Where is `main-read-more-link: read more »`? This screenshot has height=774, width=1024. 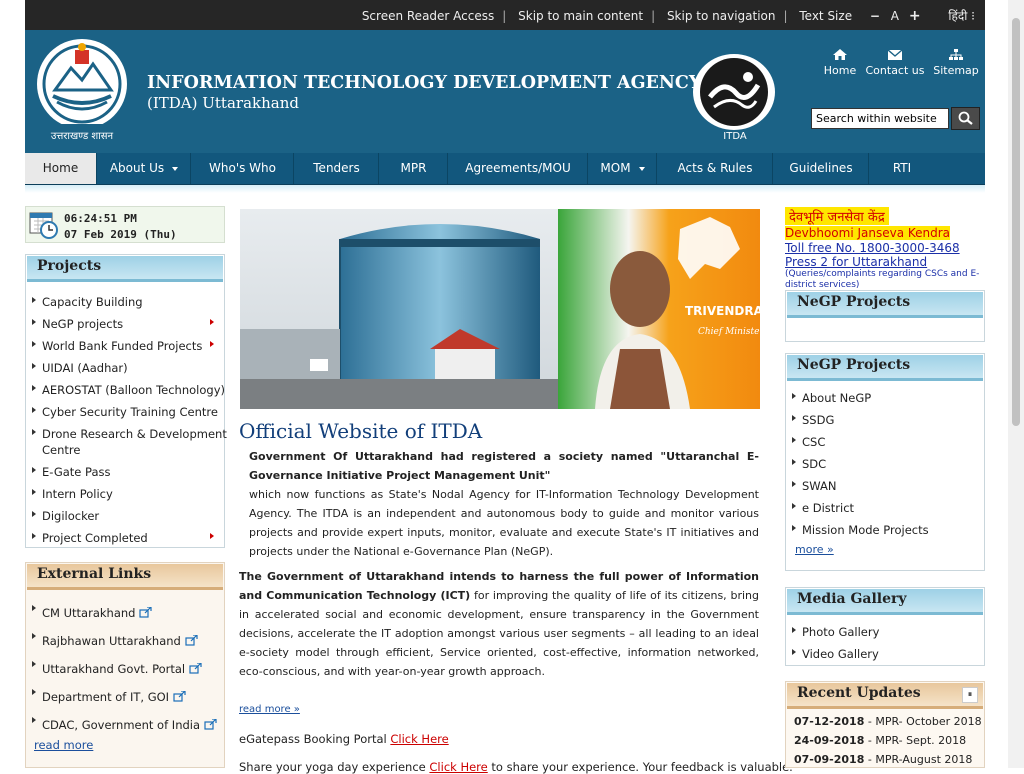
main-read-more-link: read more » is located at coordinates (269, 709).